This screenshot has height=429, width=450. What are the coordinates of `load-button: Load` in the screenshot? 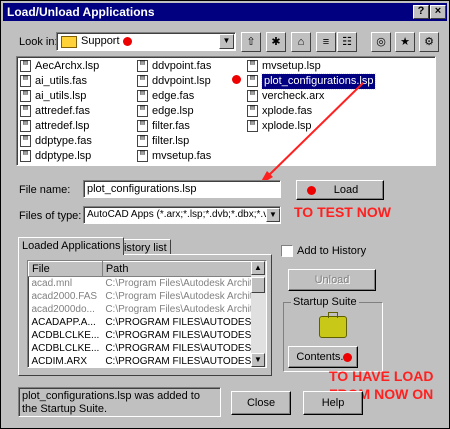 It's located at (340, 190).